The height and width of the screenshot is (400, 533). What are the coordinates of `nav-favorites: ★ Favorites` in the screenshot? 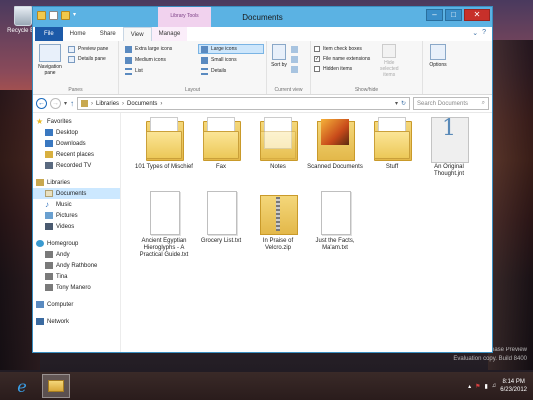 It's located at (76, 121).